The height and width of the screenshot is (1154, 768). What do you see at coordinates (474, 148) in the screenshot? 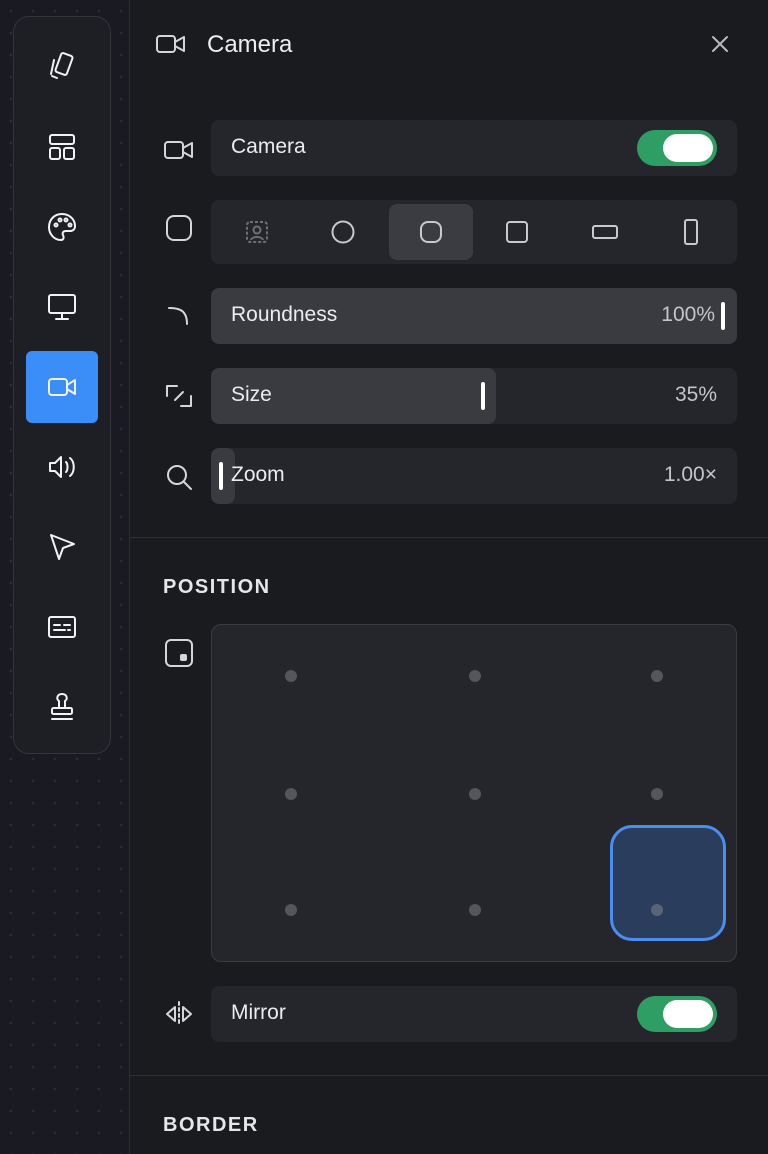
I see `camera-toggle-row: Camera` at bounding box center [474, 148].